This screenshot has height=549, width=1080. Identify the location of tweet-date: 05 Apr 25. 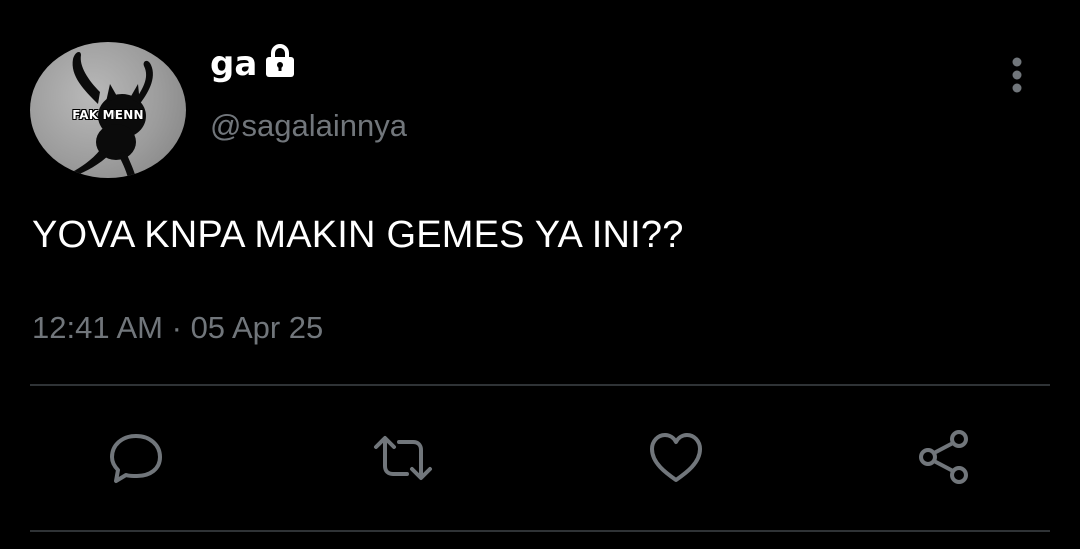
(257, 327).